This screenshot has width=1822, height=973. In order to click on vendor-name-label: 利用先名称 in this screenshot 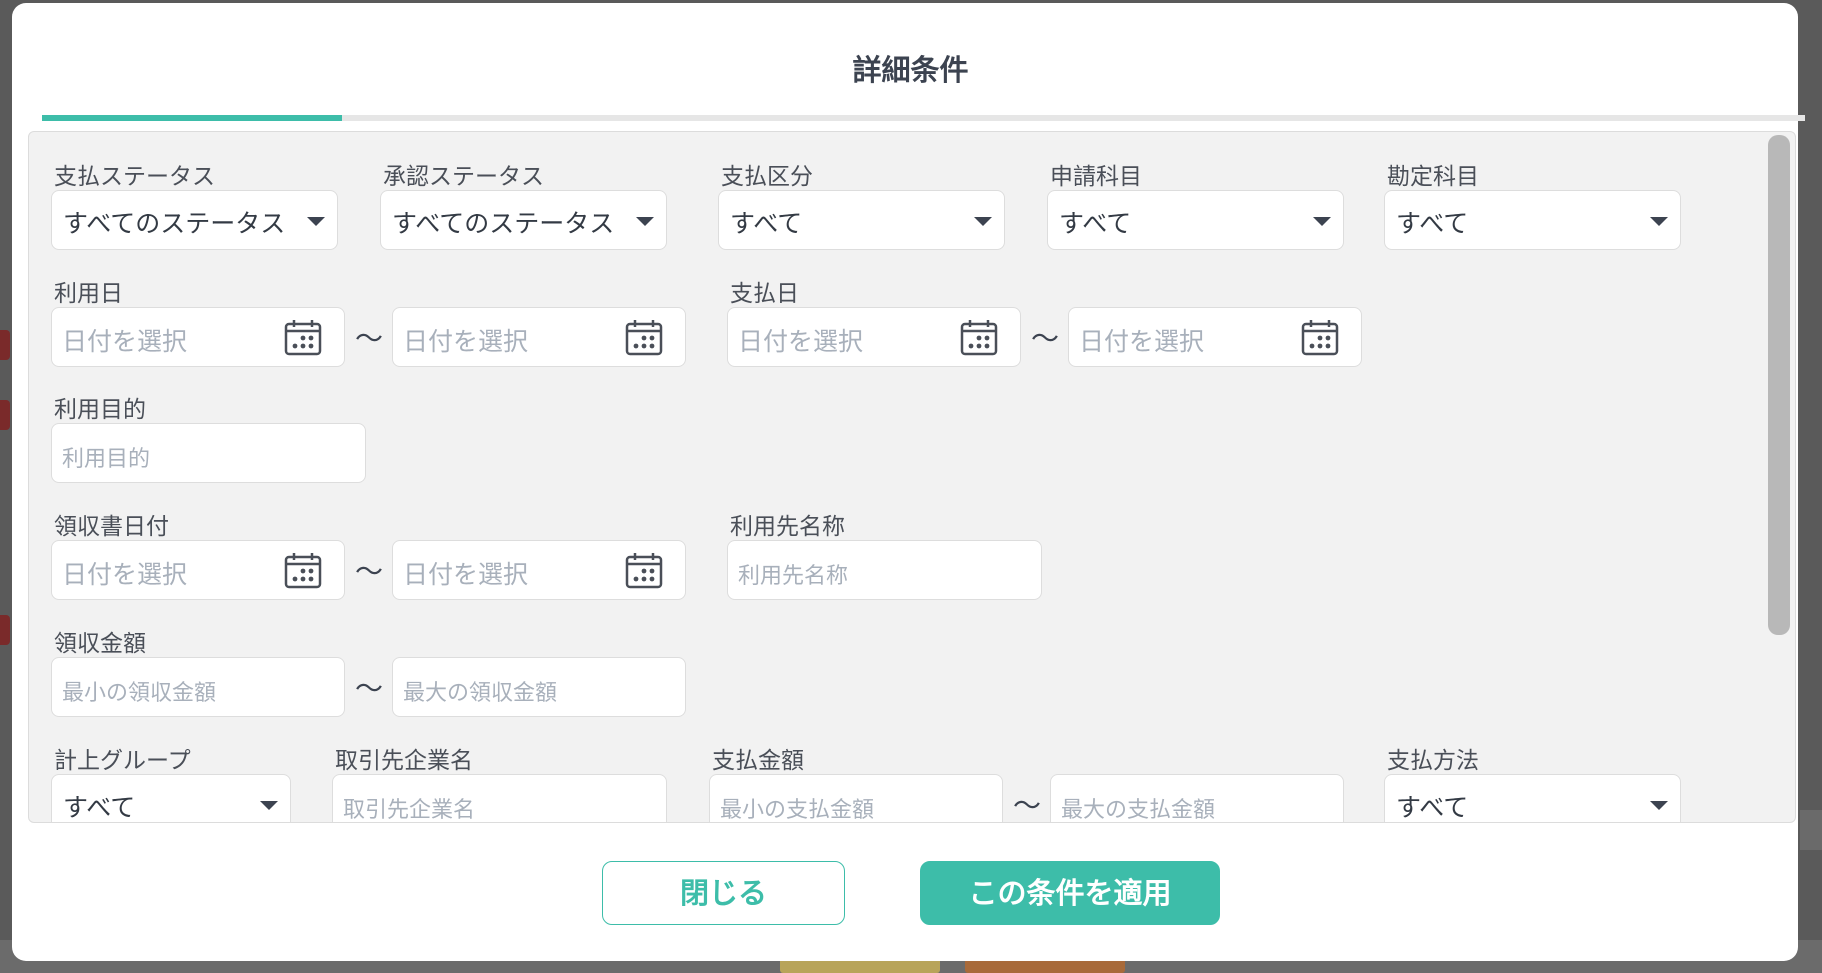, I will do `click(787, 527)`.